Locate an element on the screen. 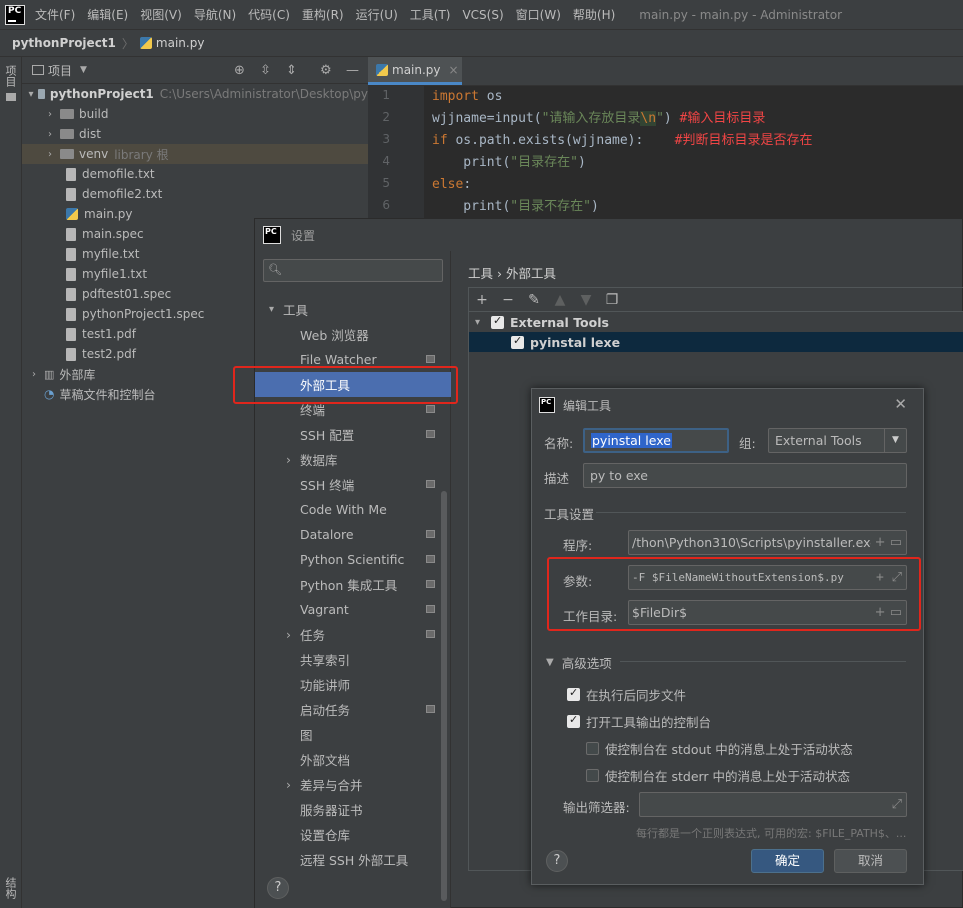 The image size is (963, 908). settings-item: SSH 配置 is located at coordinates (353, 434).